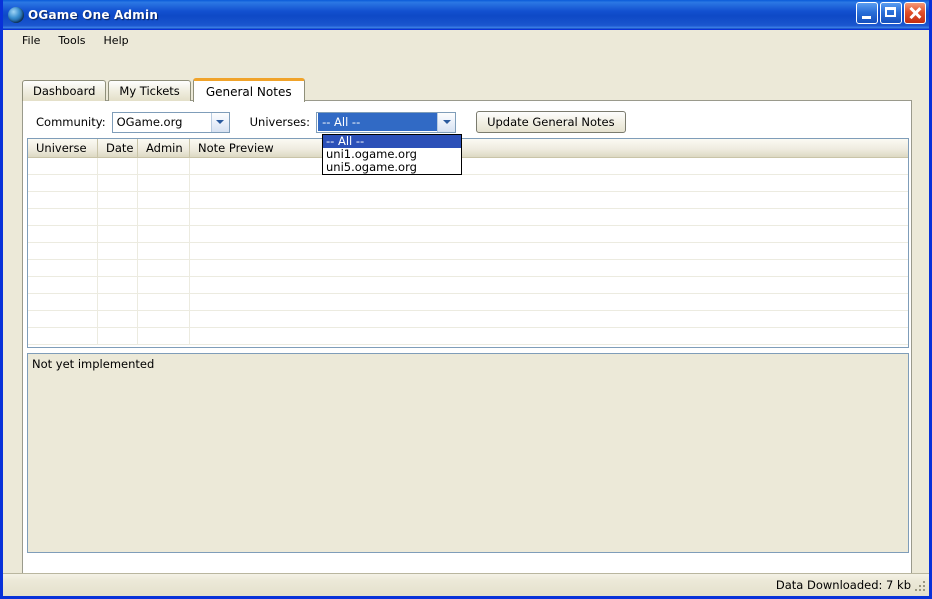 This screenshot has height=599, width=932. What do you see at coordinates (93, 364) in the screenshot?
I see `note-detail-text: Not yet implemented` at bounding box center [93, 364].